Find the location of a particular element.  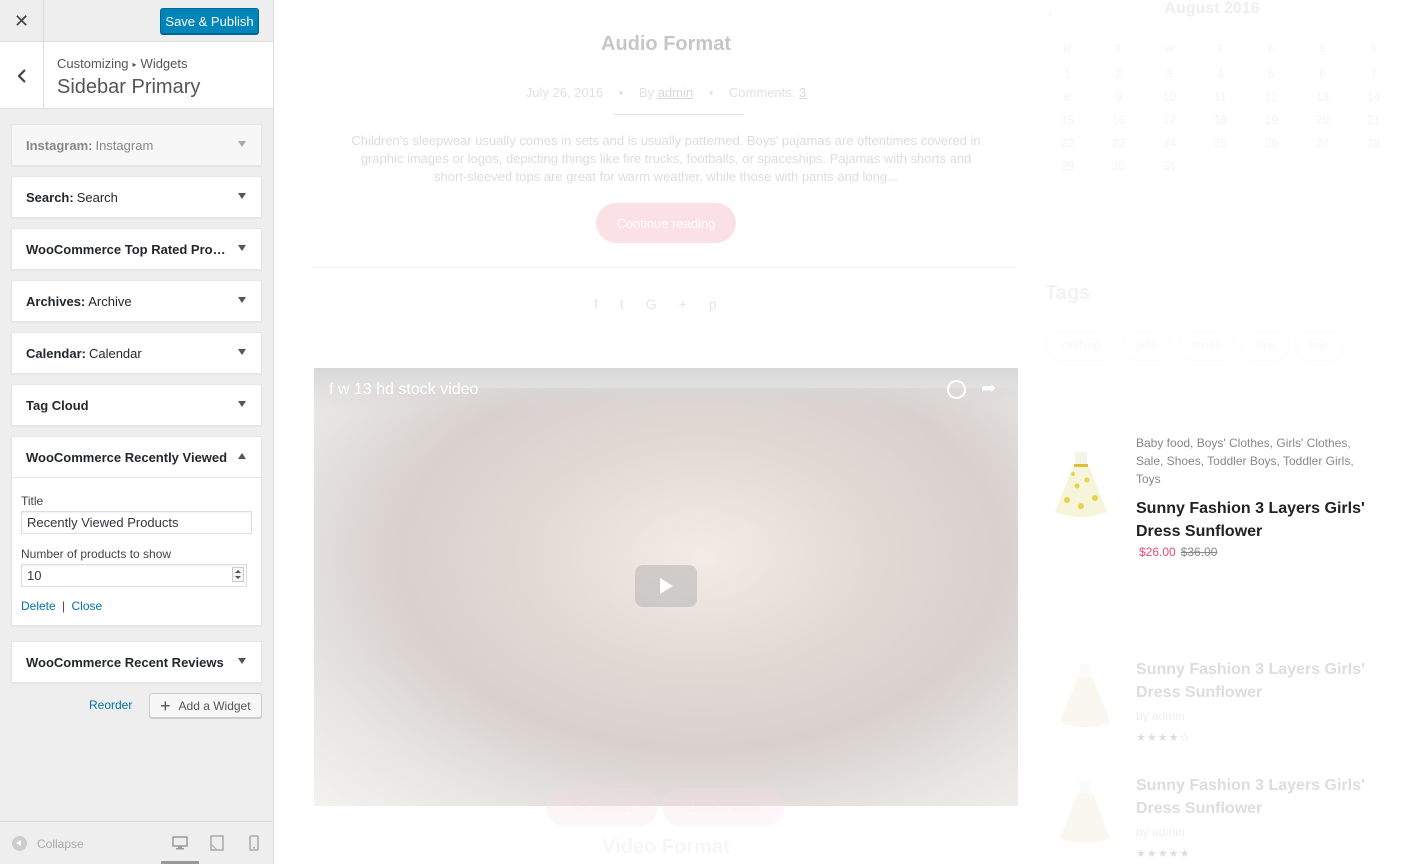

title-field-label: Title is located at coordinates (32, 501).